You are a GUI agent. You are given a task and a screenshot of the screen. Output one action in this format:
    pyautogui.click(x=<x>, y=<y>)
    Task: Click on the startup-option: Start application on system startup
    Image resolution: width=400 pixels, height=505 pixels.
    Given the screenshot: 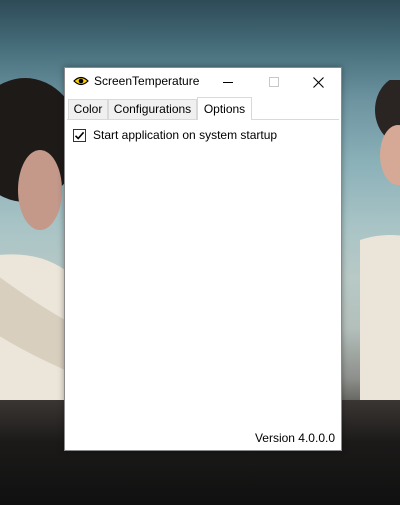 What is the action you would take?
    pyautogui.click(x=175, y=135)
    